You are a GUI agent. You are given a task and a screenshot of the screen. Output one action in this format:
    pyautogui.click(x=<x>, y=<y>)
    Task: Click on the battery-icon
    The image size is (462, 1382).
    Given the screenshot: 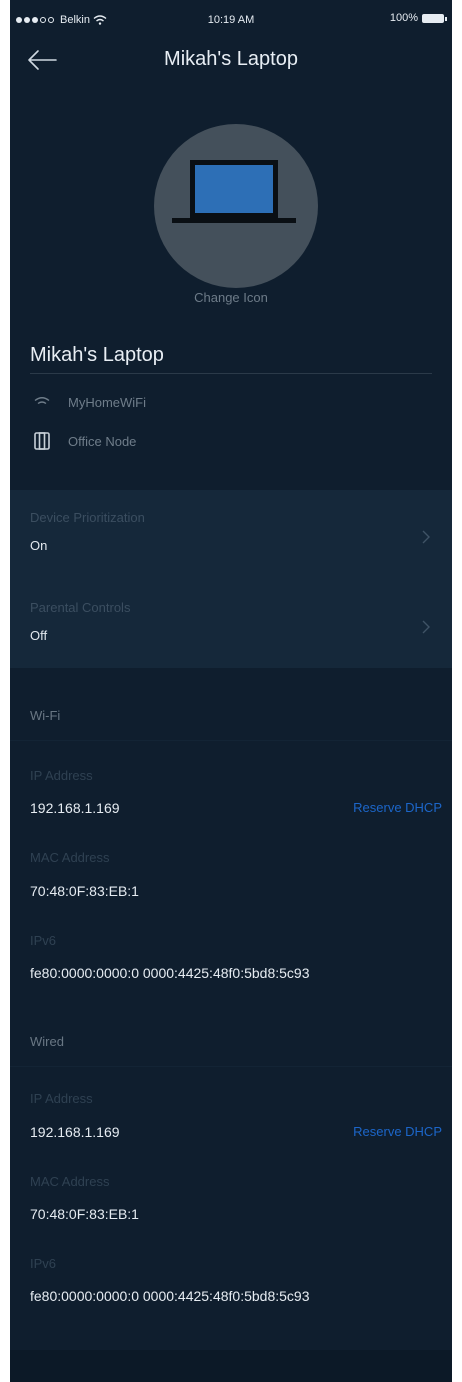 What is the action you would take?
    pyautogui.click(x=434, y=18)
    